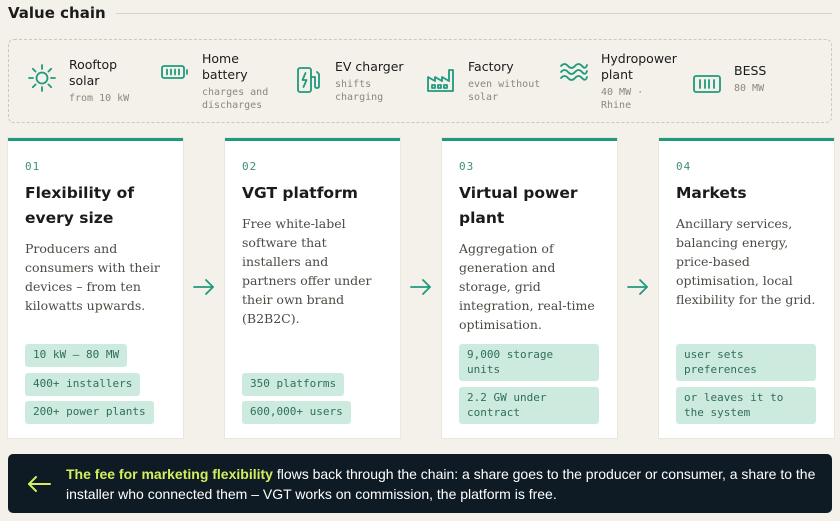 This screenshot has width=840, height=521. What do you see at coordinates (359, 90) in the screenshot?
I see `device-detail: shifts charging` at bounding box center [359, 90].